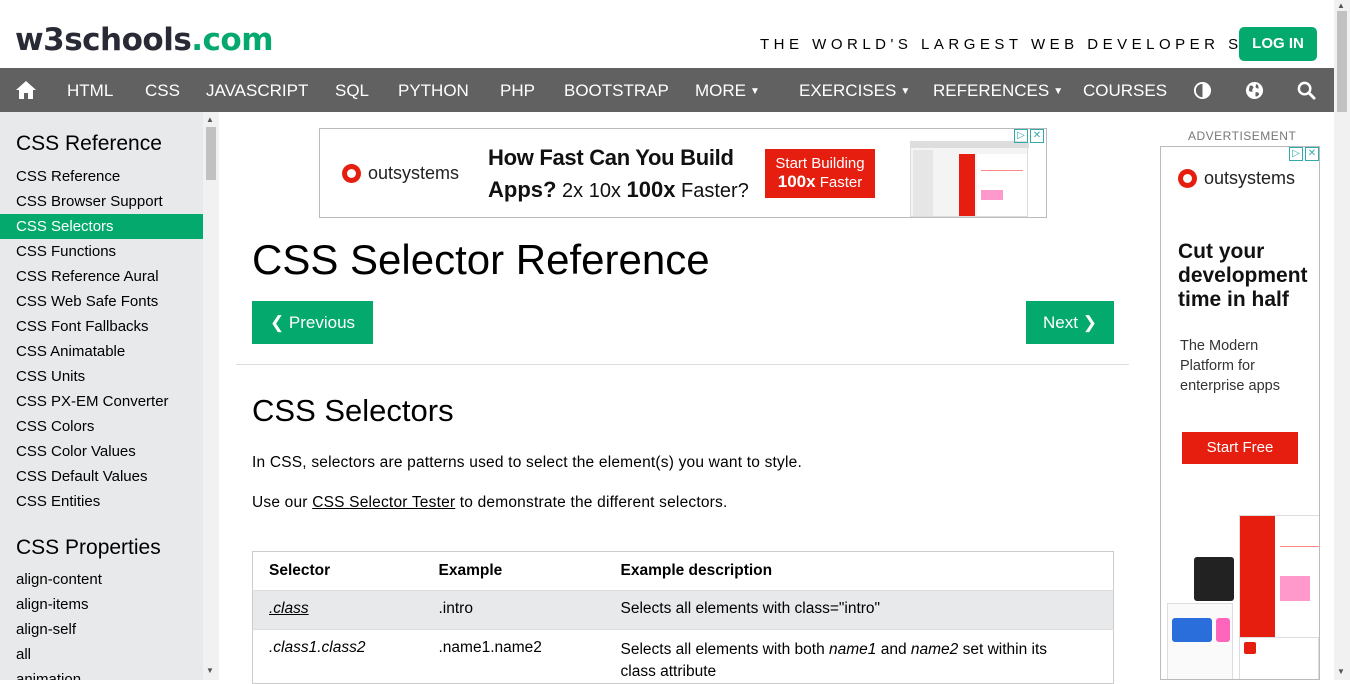 The width and height of the screenshot is (1350, 684). I want to click on nav-references-label: REFERENCES, so click(991, 90).